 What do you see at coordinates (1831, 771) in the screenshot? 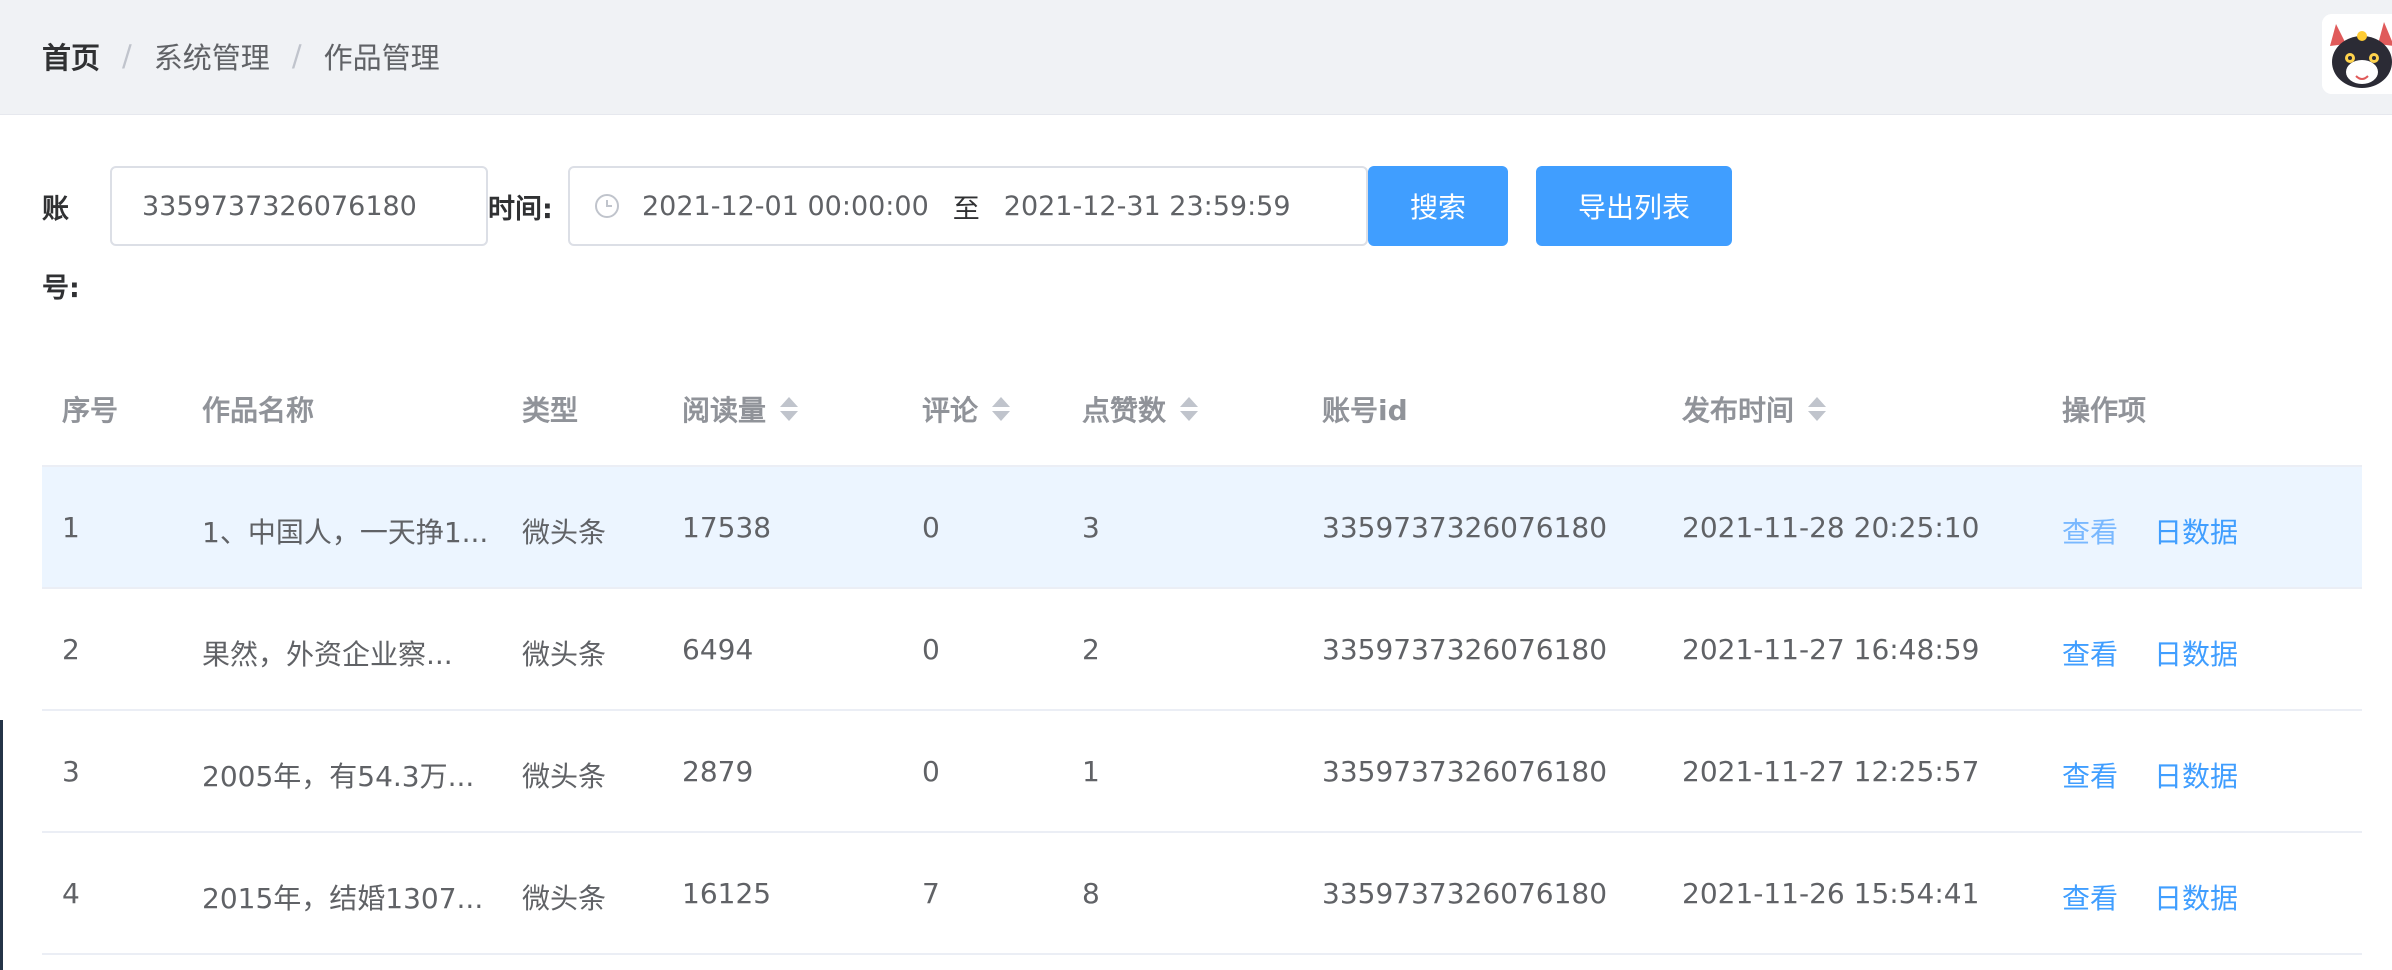
I see `cell-publish-time: 2021-11-27 12:25:57` at bounding box center [1831, 771].